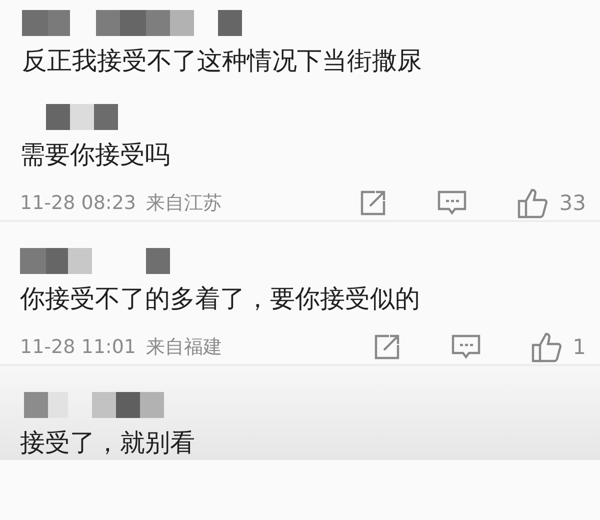 The width and height of the screenshot is (600, 520). What do you see at coordinates (220, 299) in the screenshot?
I see `comment-text: 你接受不了的多着了，要你接受似的` at bounding box center [220, 299].